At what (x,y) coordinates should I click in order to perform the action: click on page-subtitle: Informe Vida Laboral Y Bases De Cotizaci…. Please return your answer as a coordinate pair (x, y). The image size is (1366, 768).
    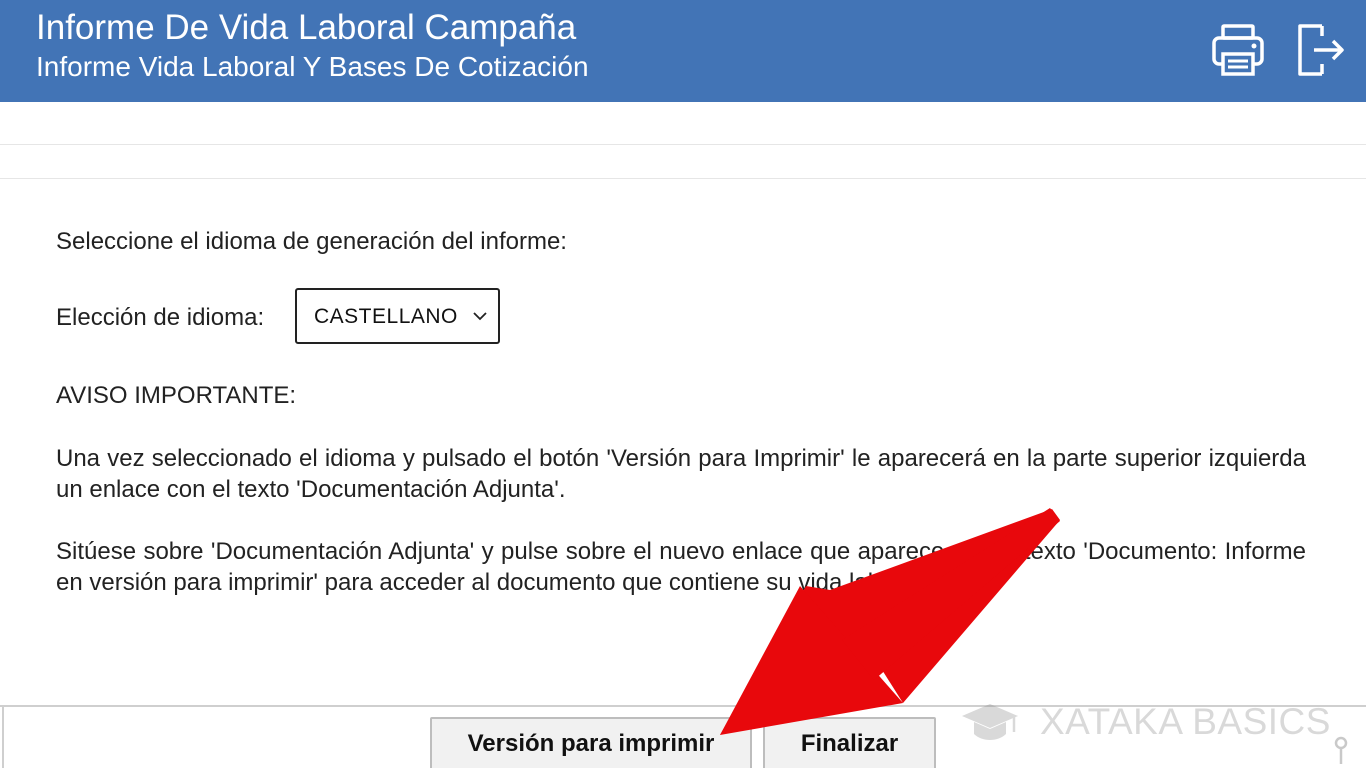
    Looking at the image, I should click on (312, 66).